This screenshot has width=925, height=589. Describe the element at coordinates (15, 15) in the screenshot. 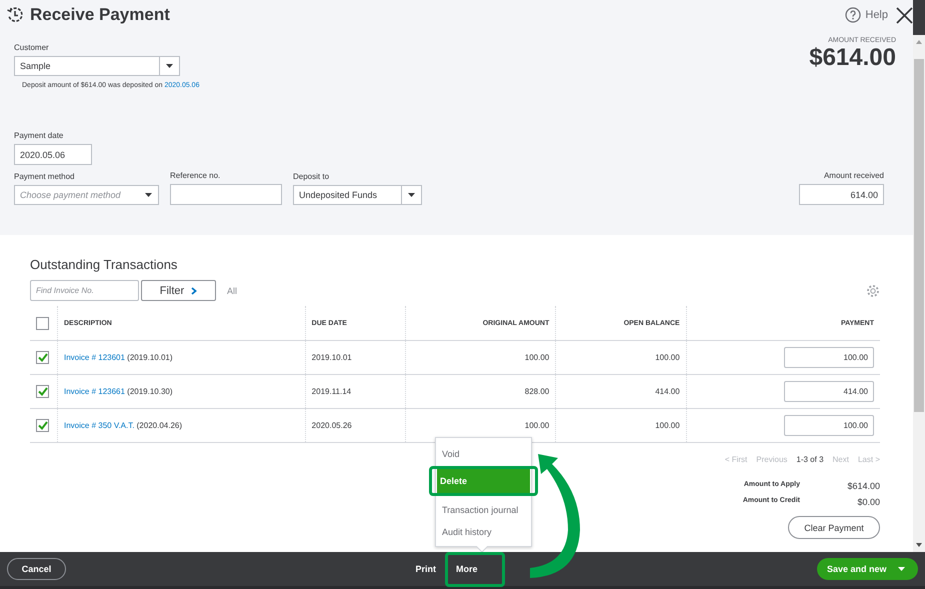

I see `history-icon` at that location.